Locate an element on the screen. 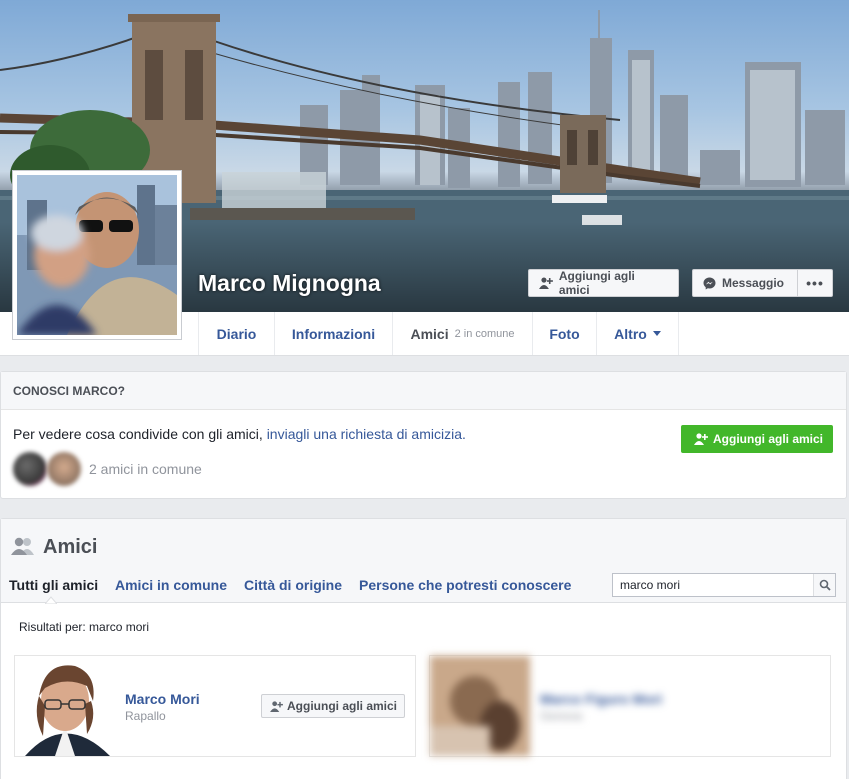 This screenshot has width=849, height=779. friend-city: Rapallo is located at coordinates (145, 716).